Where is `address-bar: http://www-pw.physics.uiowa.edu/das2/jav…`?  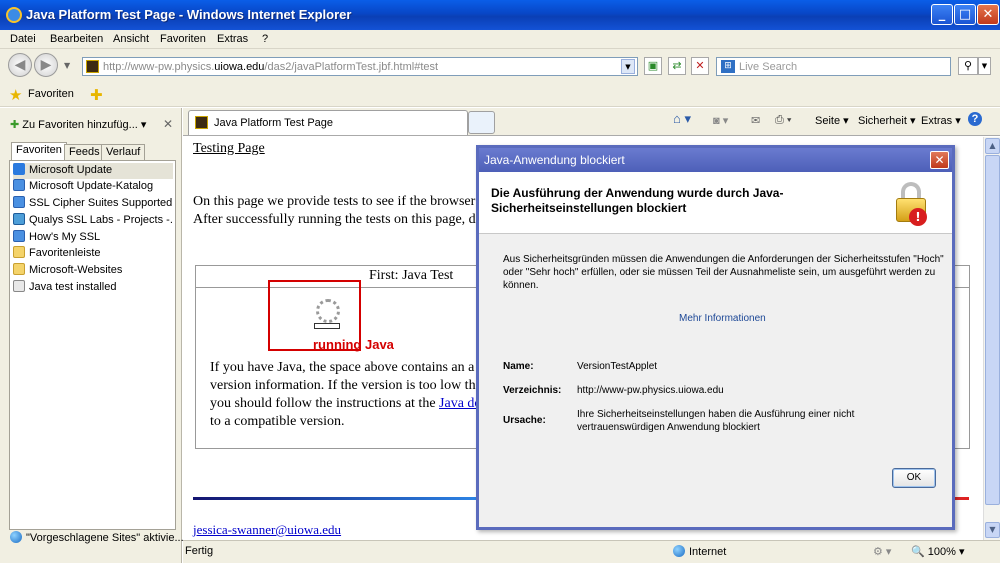 address-bar: http://www-pw.physics.uiowa.edu/das2/jav… is located at coordinates (360, 66).